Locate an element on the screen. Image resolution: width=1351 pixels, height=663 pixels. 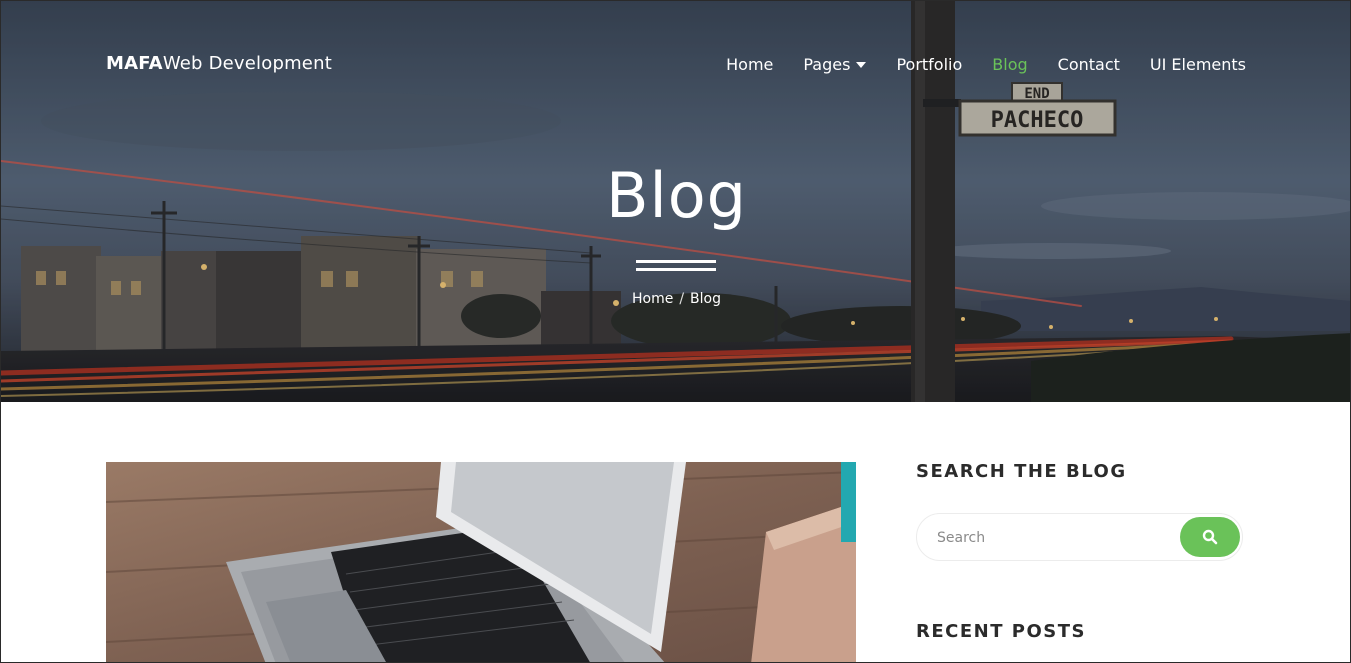
caret-down-icon is located at coordinates (861, 64).